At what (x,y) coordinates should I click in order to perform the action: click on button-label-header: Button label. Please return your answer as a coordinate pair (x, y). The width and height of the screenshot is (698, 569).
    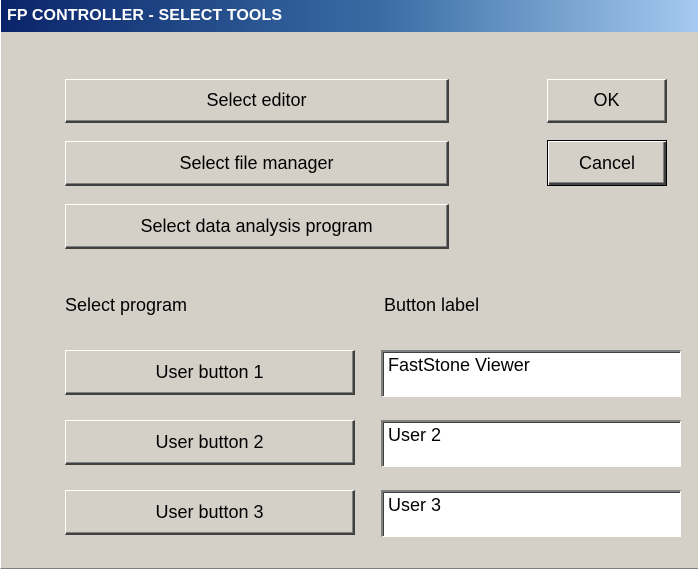
    Looking at the image, I should click on (432, 305).